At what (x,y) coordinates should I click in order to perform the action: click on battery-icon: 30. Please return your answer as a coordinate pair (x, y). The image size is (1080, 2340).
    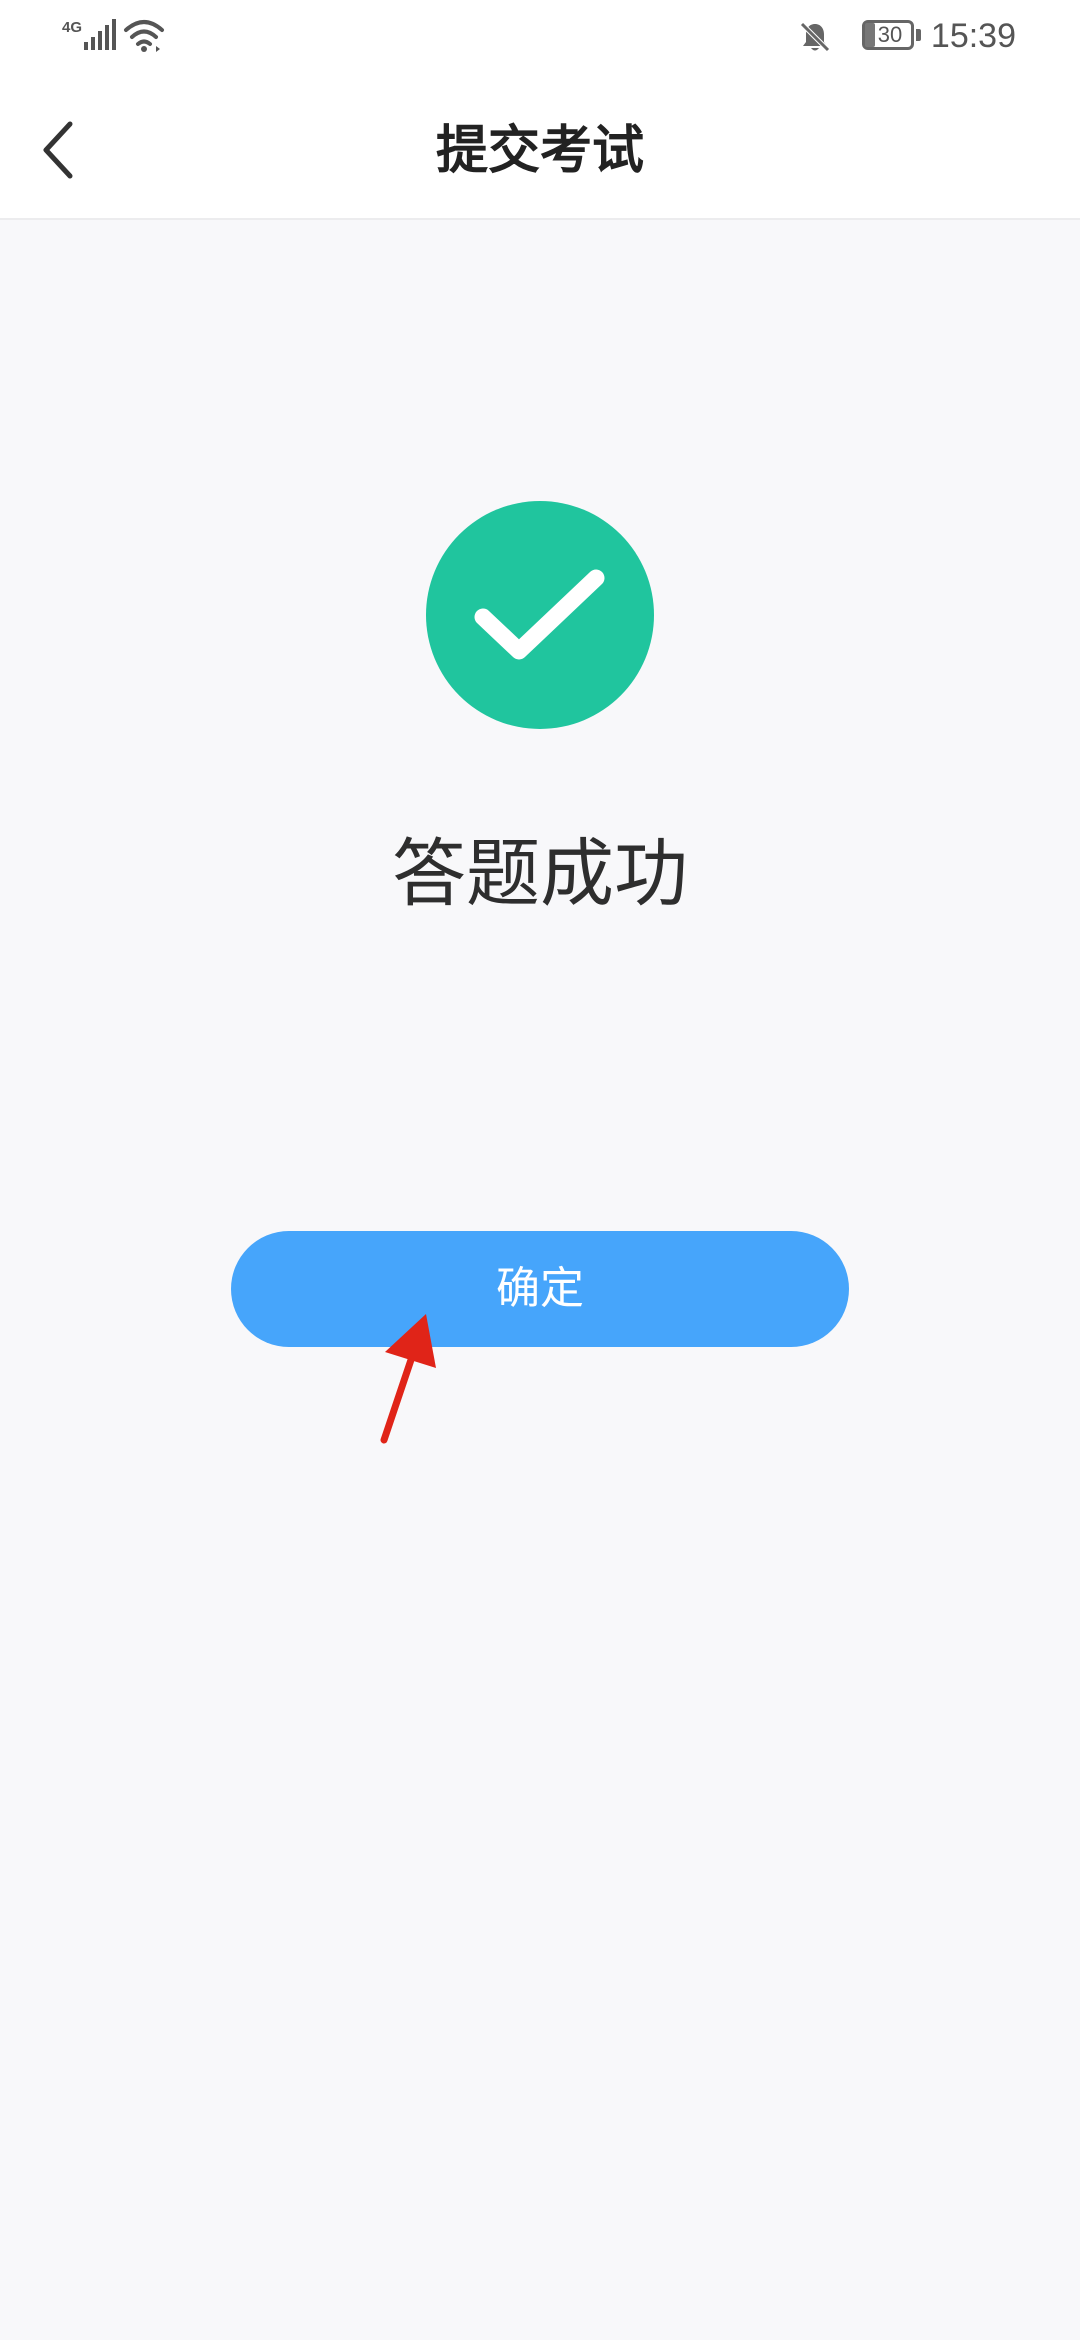
    Looking at the image, I should click on (892, 36).